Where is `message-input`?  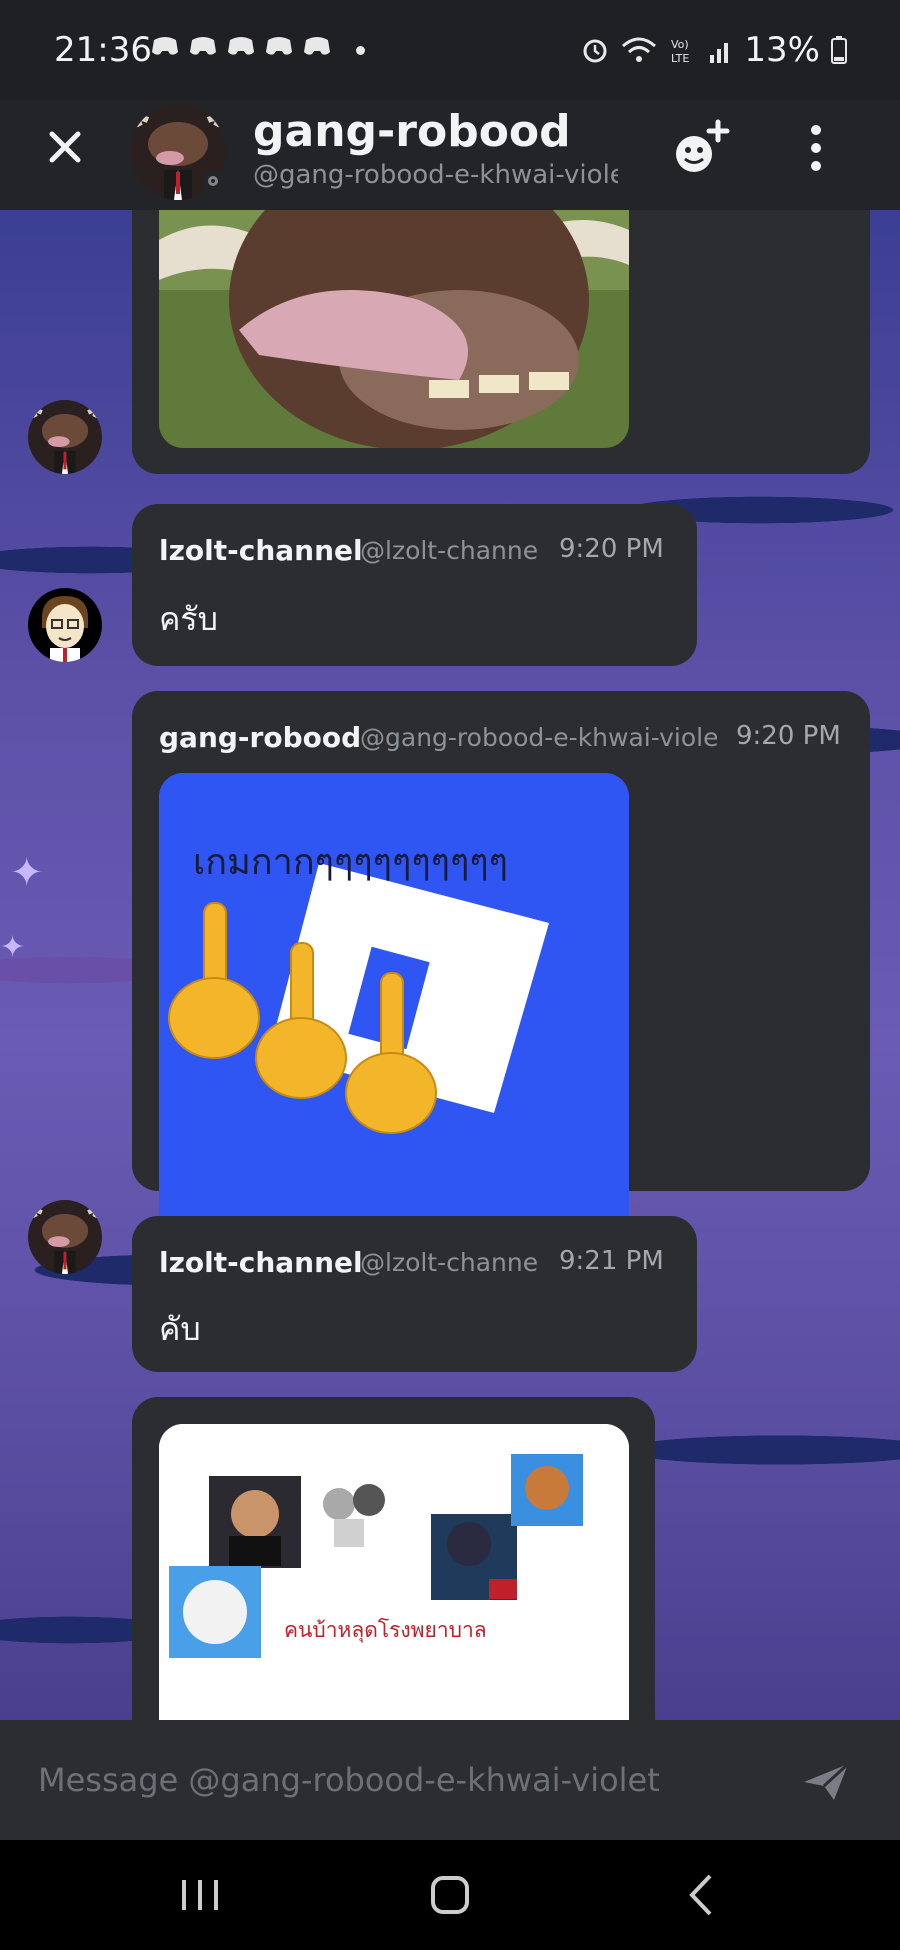
message-input is located at coordinates (368, 1780).